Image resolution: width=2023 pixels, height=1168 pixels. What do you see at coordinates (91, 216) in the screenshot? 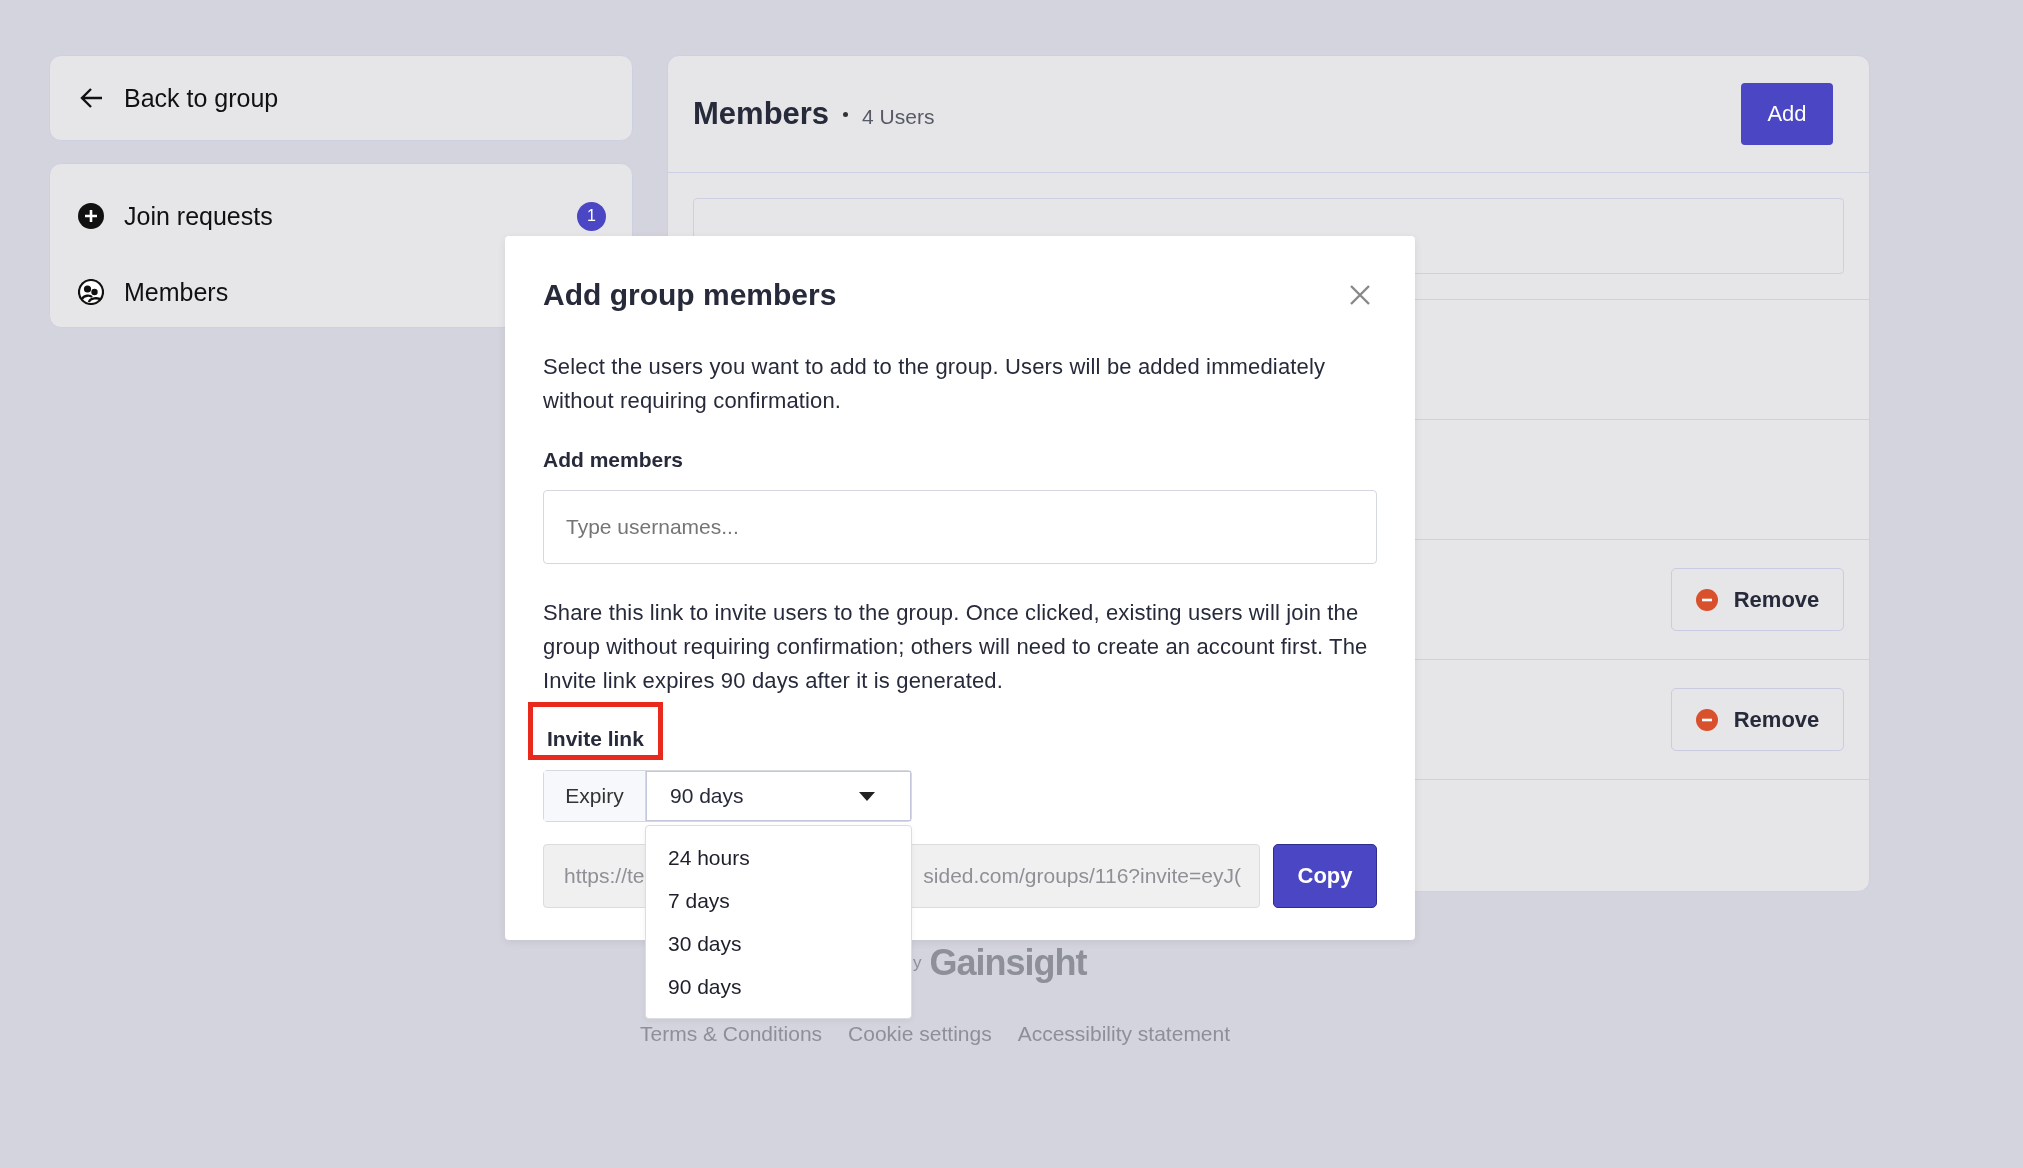
I see `plus-circle-icon` at bounding box center [91, 216].